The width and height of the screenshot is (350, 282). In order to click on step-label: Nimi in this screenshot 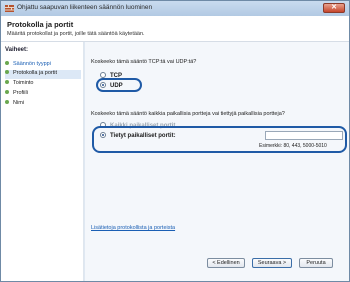, I will do `click(18, 103)`.